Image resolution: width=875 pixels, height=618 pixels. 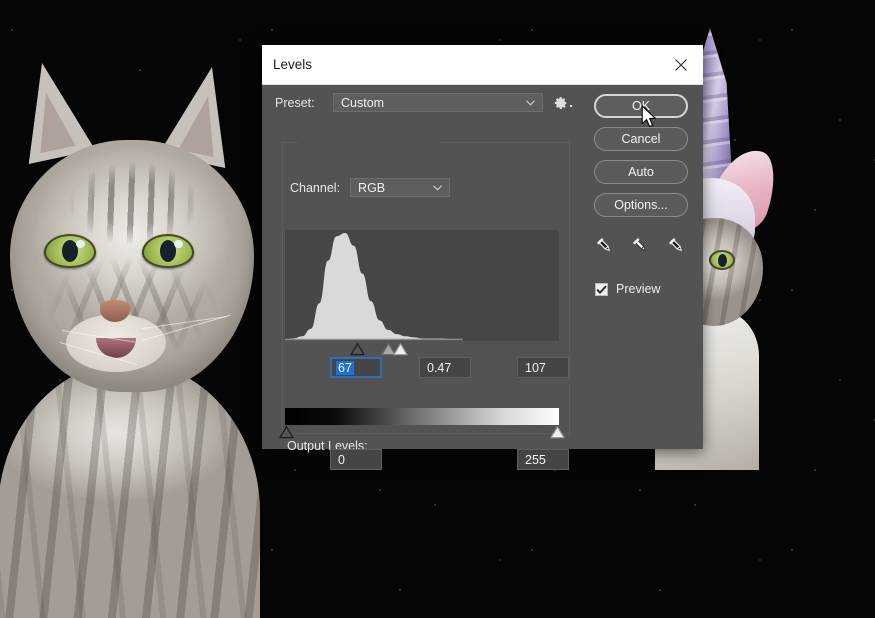 What do you see at coordinates (638, 289) in the screenshot?
I see `preview-label: Preview` at bounding box center [638, 289].